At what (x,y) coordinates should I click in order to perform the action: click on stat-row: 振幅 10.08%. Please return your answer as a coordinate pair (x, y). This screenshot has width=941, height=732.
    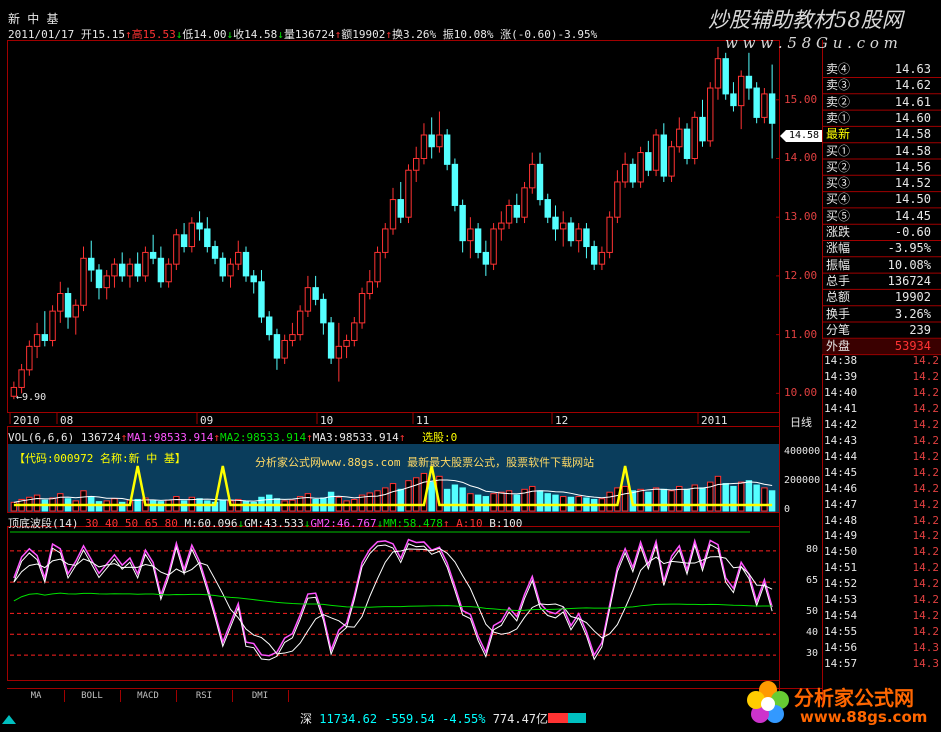
    Looking at the image, I should click on (881, 265).